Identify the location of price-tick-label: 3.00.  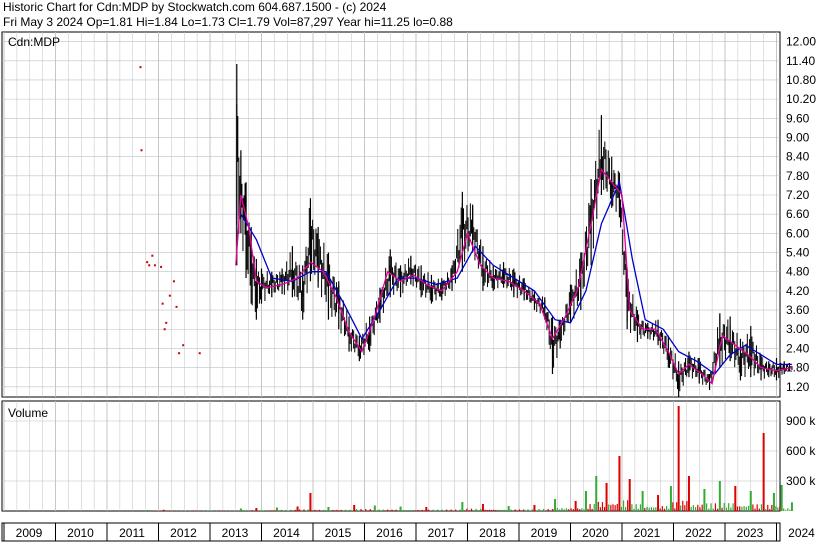
(798, 329).